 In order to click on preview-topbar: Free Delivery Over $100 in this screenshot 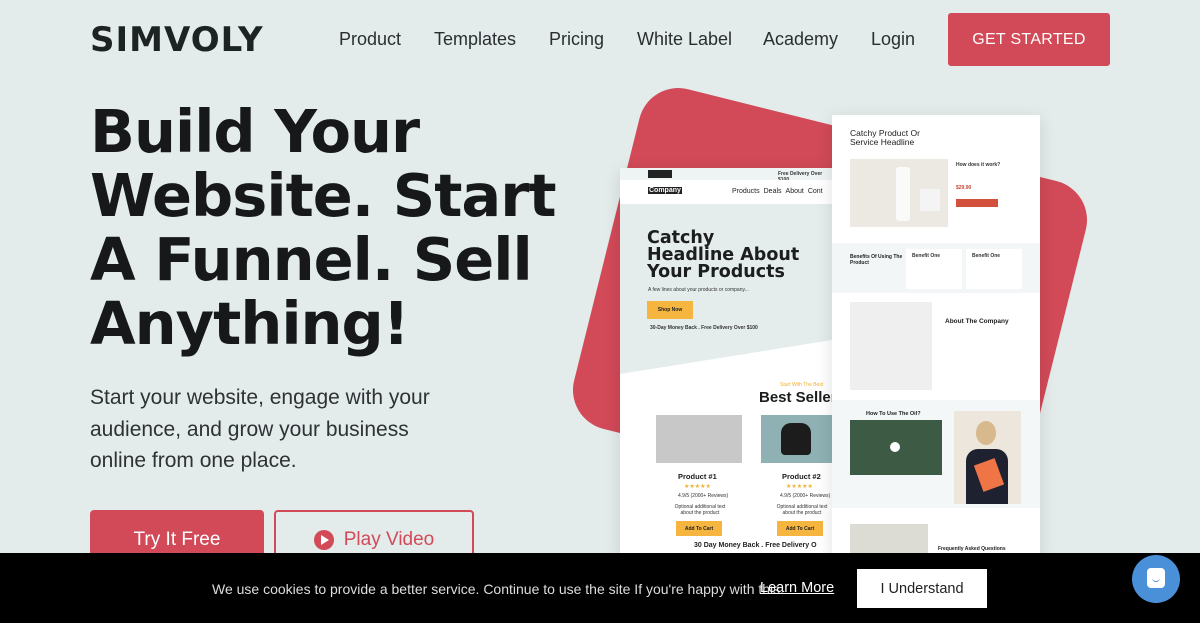, I will do `click(726, 175)`.